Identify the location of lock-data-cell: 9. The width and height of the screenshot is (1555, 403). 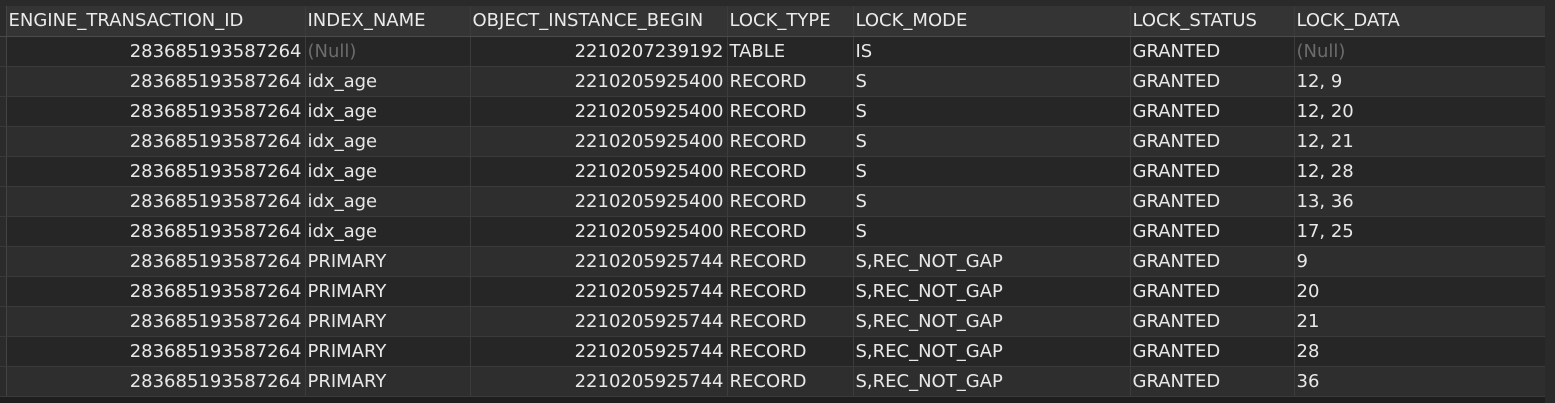
(1420, 261).